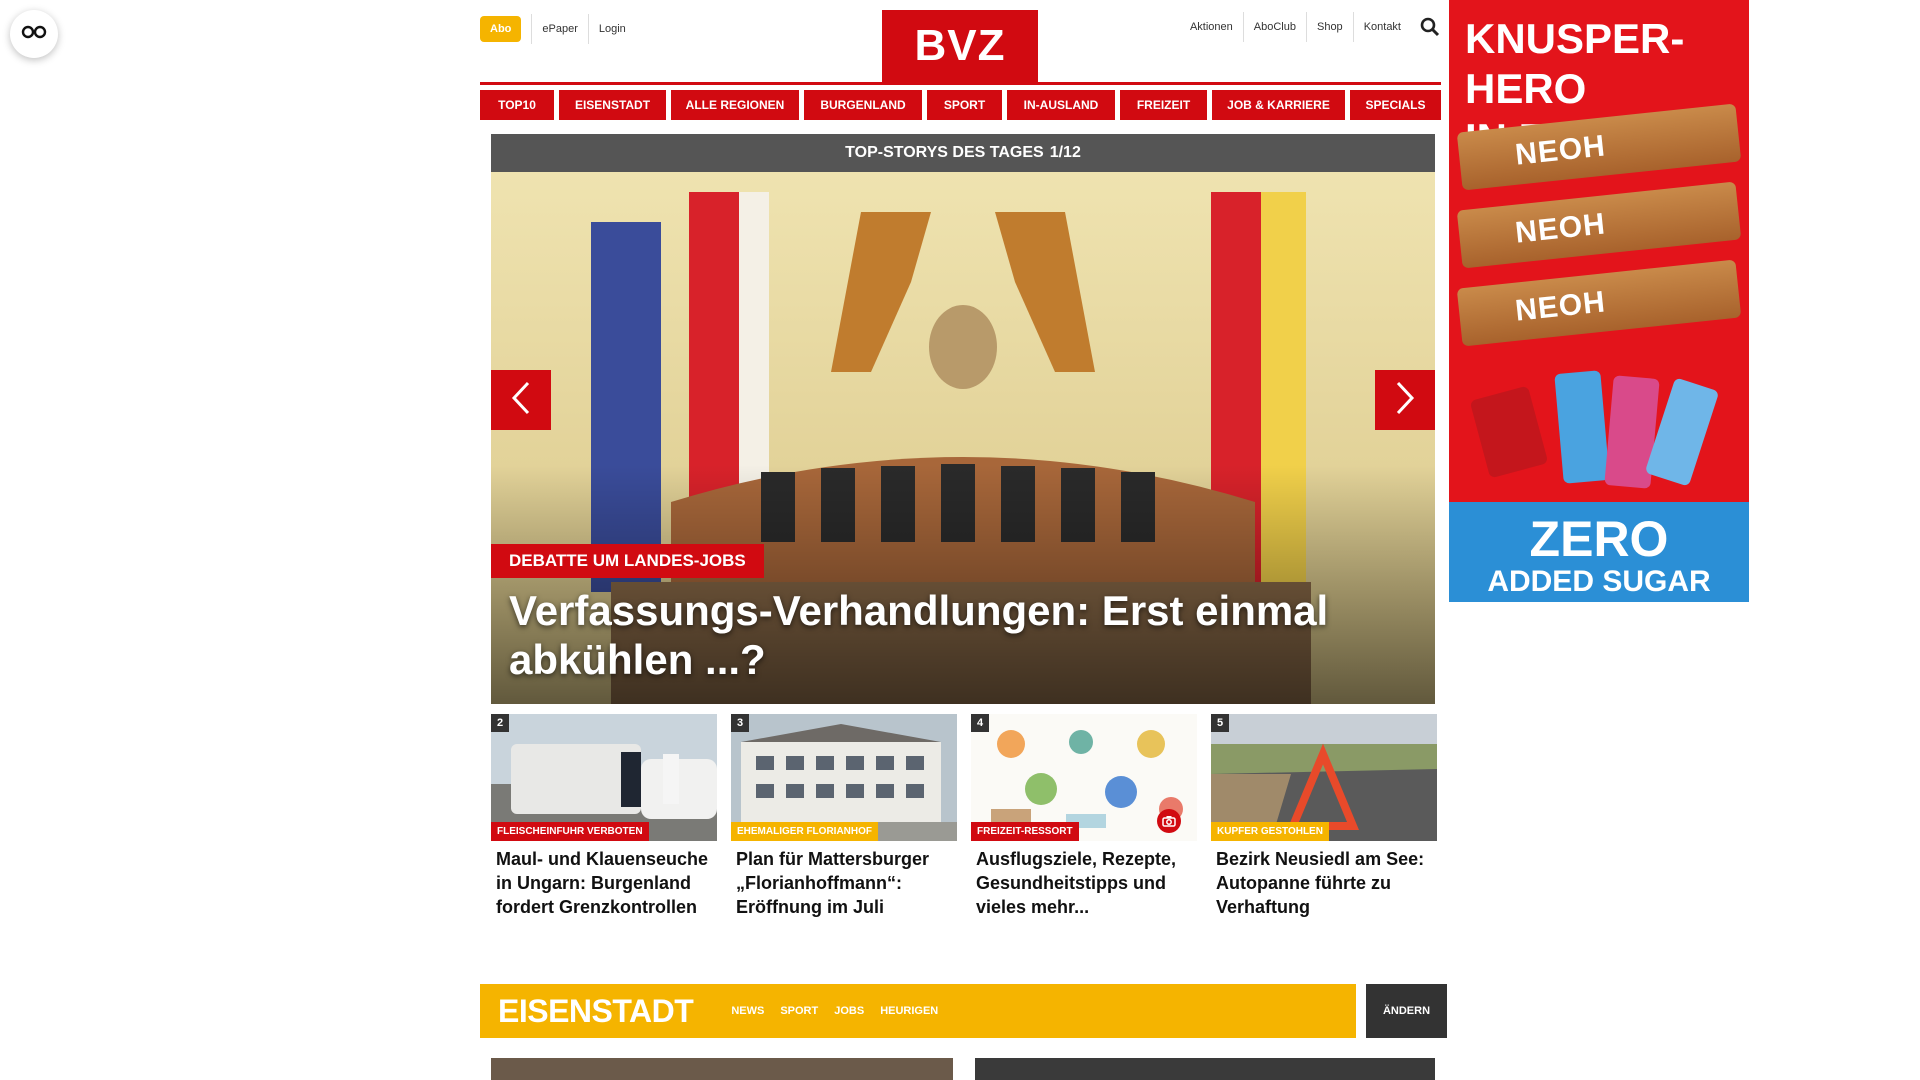 Image resolution: width=1920 pixels, height=1080 pixels. I want to click on teaser-kicker: FLEISCHEINFUHR VERBOTEN, so click(570, 831).